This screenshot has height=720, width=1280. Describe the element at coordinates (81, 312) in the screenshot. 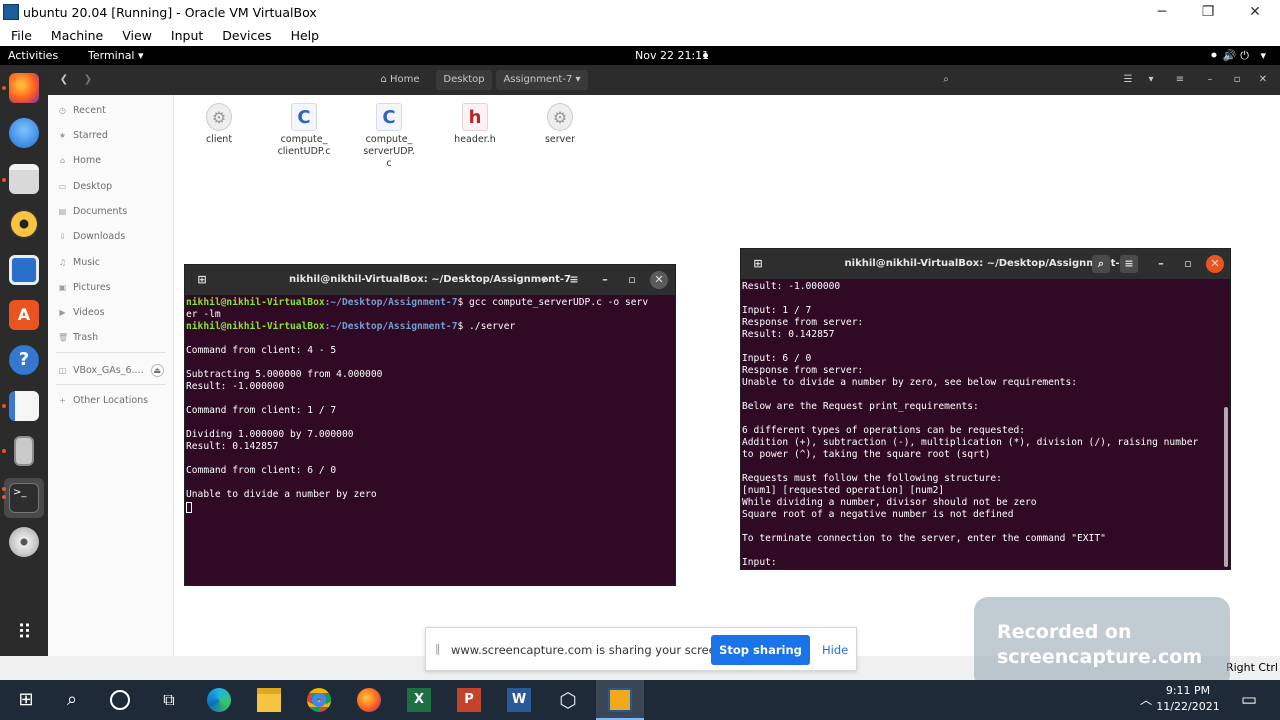

I see `sidebar-item-videos: ▶ Videos` at that location.